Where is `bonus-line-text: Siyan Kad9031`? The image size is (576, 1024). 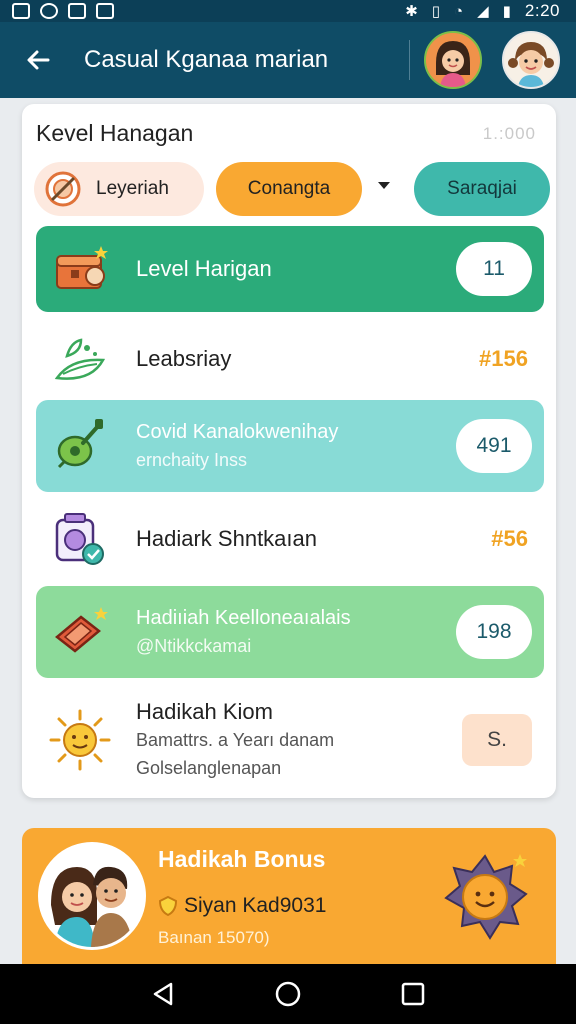
bonus-line-text: Siyan Kad9031 is located at coordinates (255, 905).